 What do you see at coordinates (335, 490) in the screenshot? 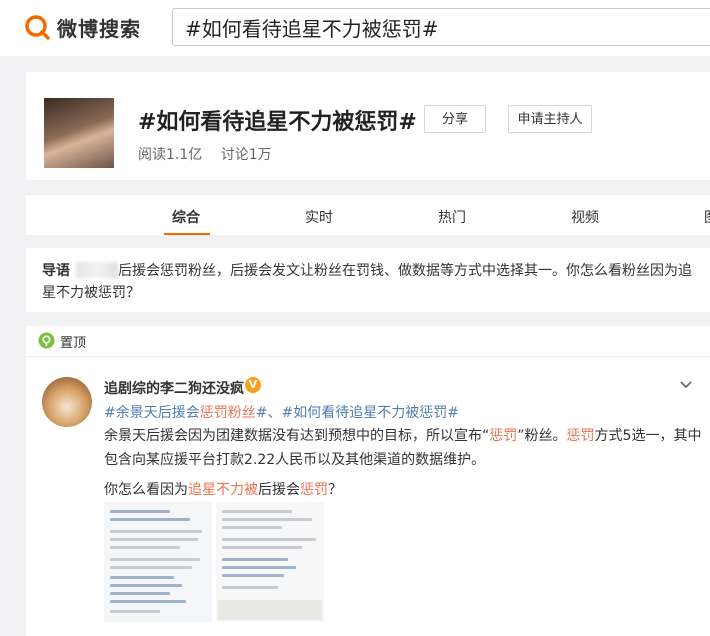
I see `post-text: ？` at bounding box center [335, 490].